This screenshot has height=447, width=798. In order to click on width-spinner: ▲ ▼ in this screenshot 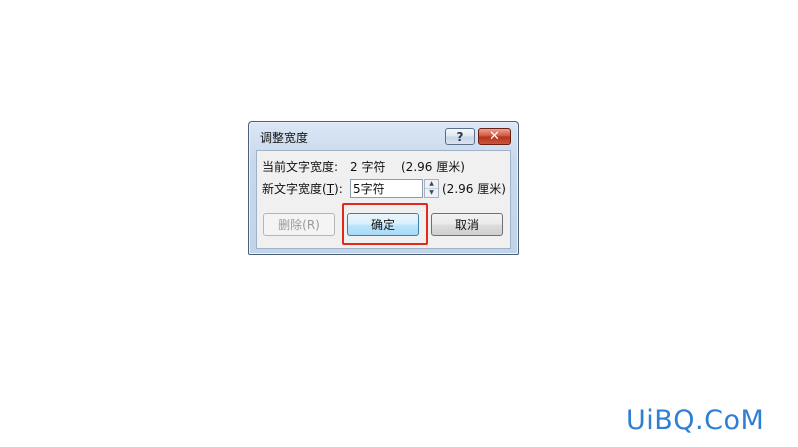, I will do `click(431, 188)`.